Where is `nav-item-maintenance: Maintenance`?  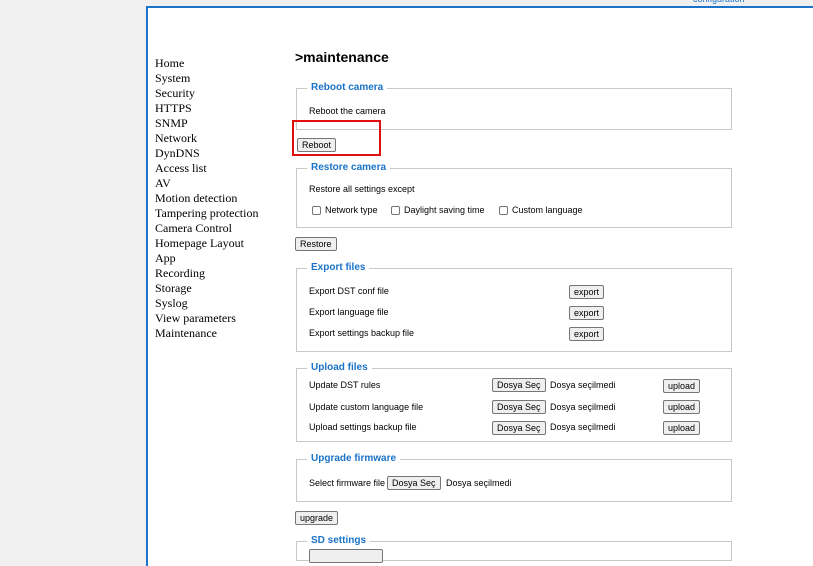
nav-item-maintenance: Maintenance is located at coordinates (206, 333).